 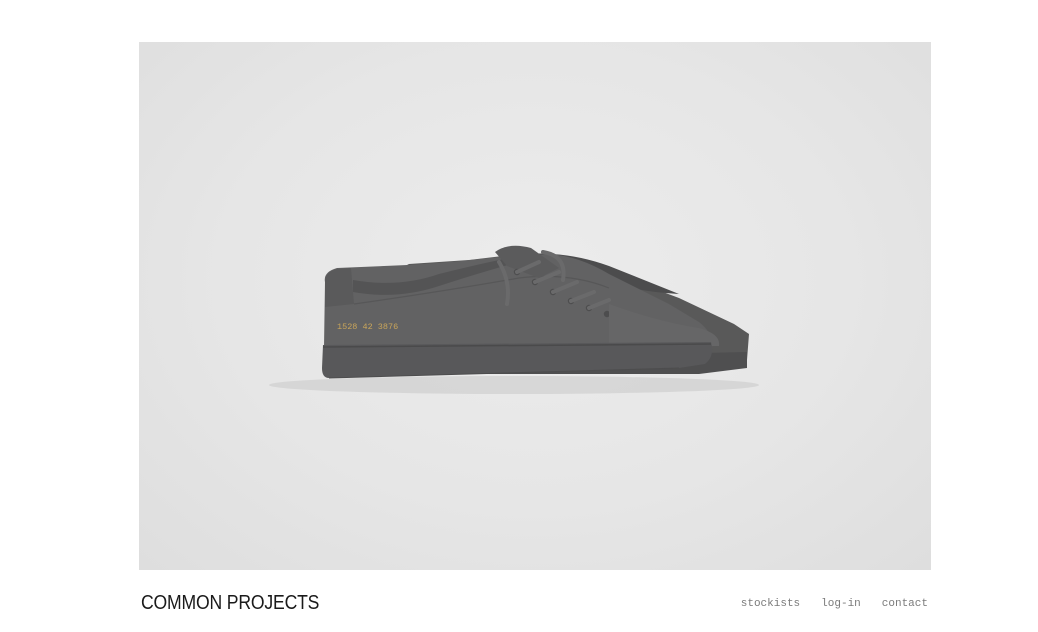 What do you see at coordinates (905, 604) in the screenshot?
I see `nav-contact-link: contact` at bounding box center [905, 604].